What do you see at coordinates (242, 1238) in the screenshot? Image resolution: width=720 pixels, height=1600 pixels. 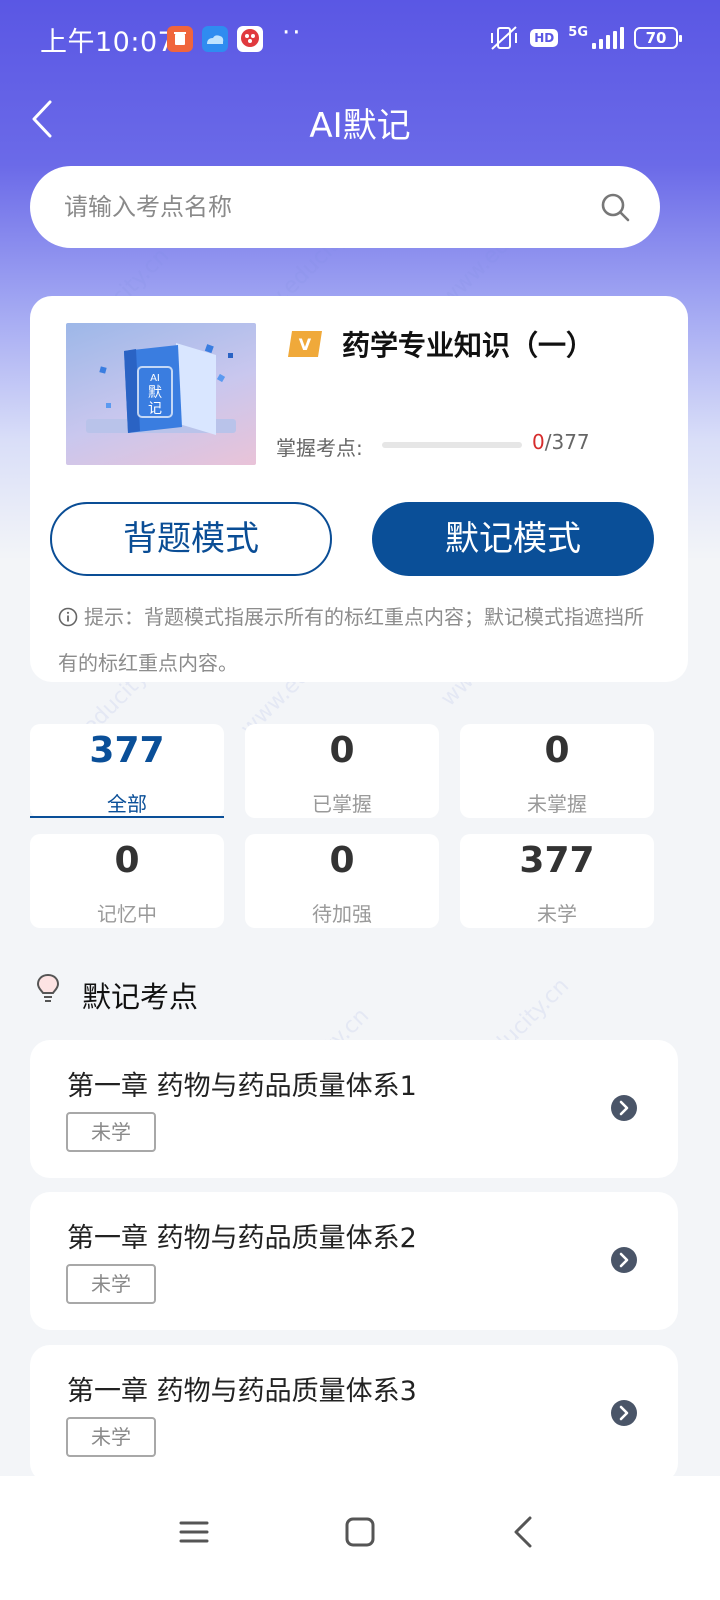 I see `item-title: 第一章 药物与药品质量体系2` at bounding box center [242, 1238].